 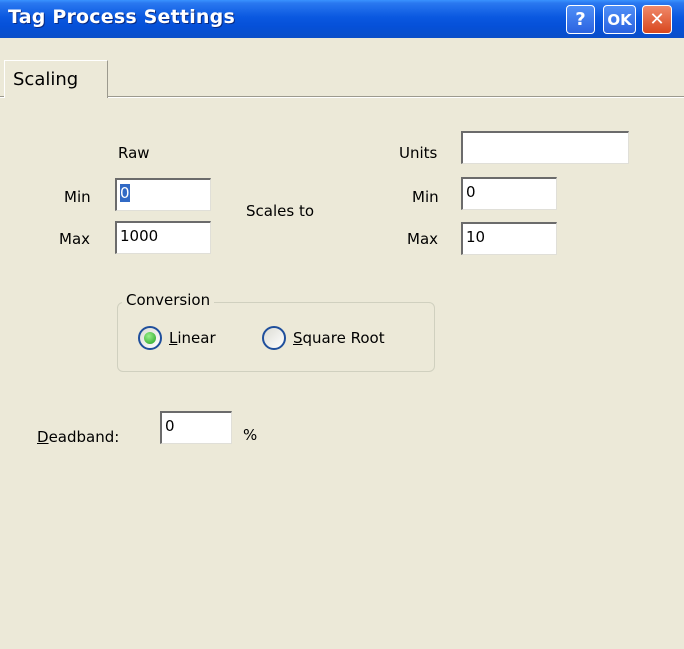 What do you see at coordinates (192, 338) in the screenshot?
I see `linear-label: Linear` at bounding box center [192, 338].